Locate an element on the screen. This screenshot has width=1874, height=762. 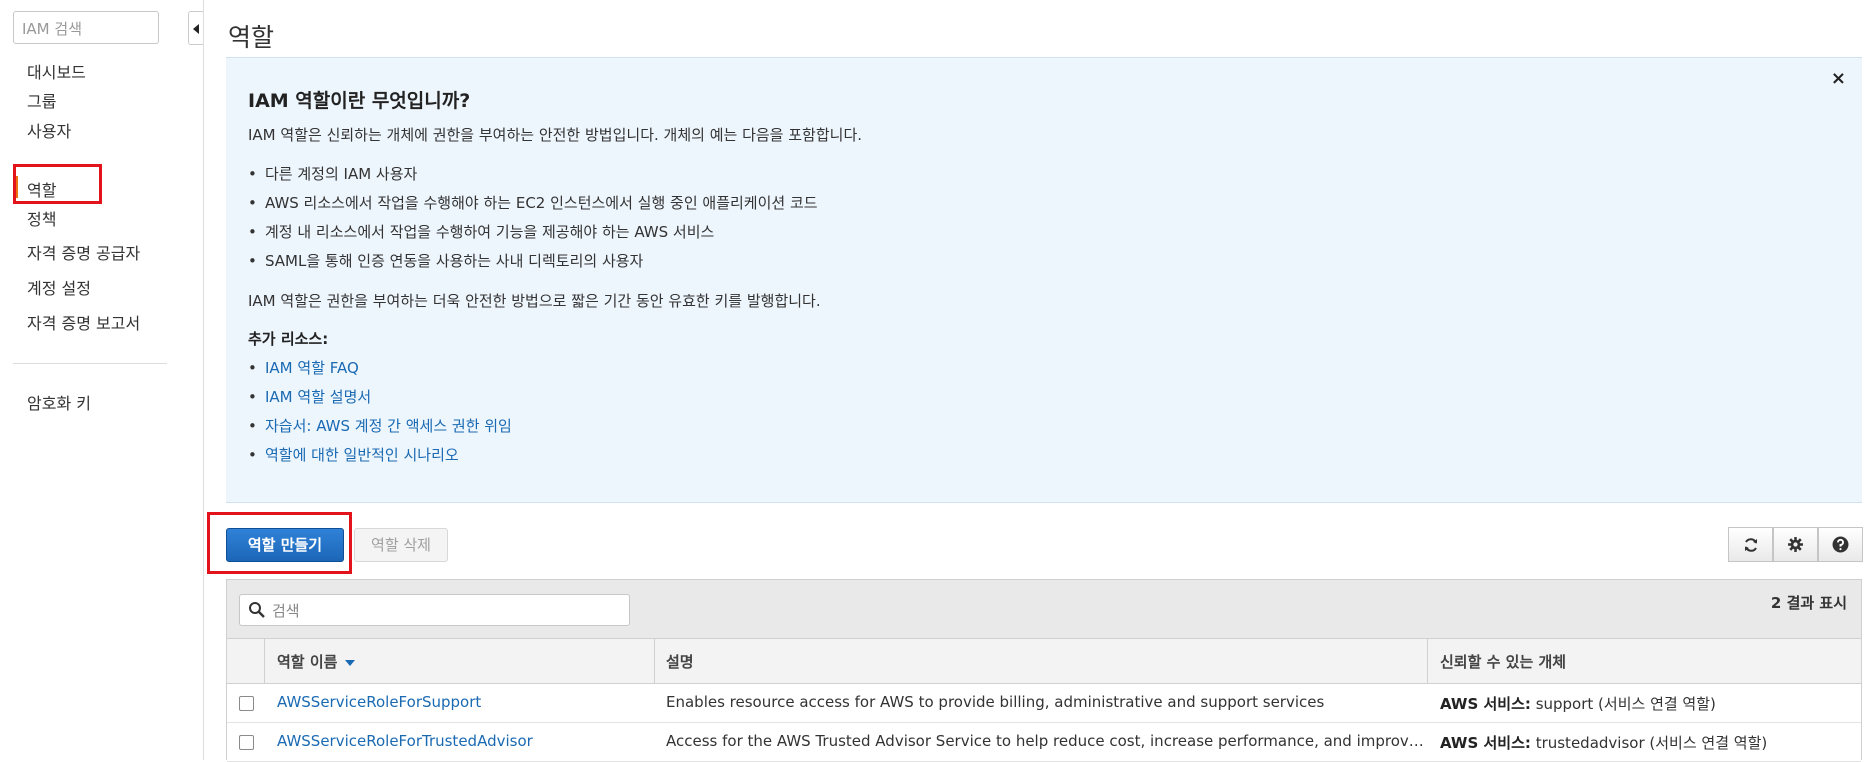
list-item: 다른 계정의 IAM 사용자 is located at coordinates (533, 174).